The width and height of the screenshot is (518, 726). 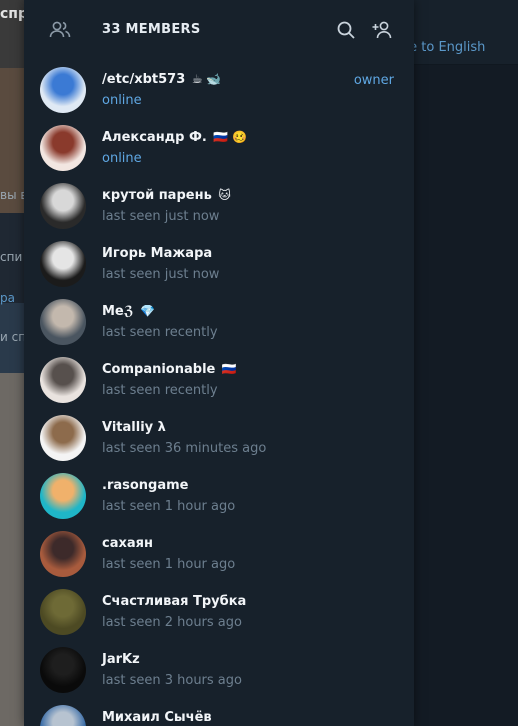 I want to click on member-row: сахаян last seen 1 hour ago, so click(x=219, y=553).